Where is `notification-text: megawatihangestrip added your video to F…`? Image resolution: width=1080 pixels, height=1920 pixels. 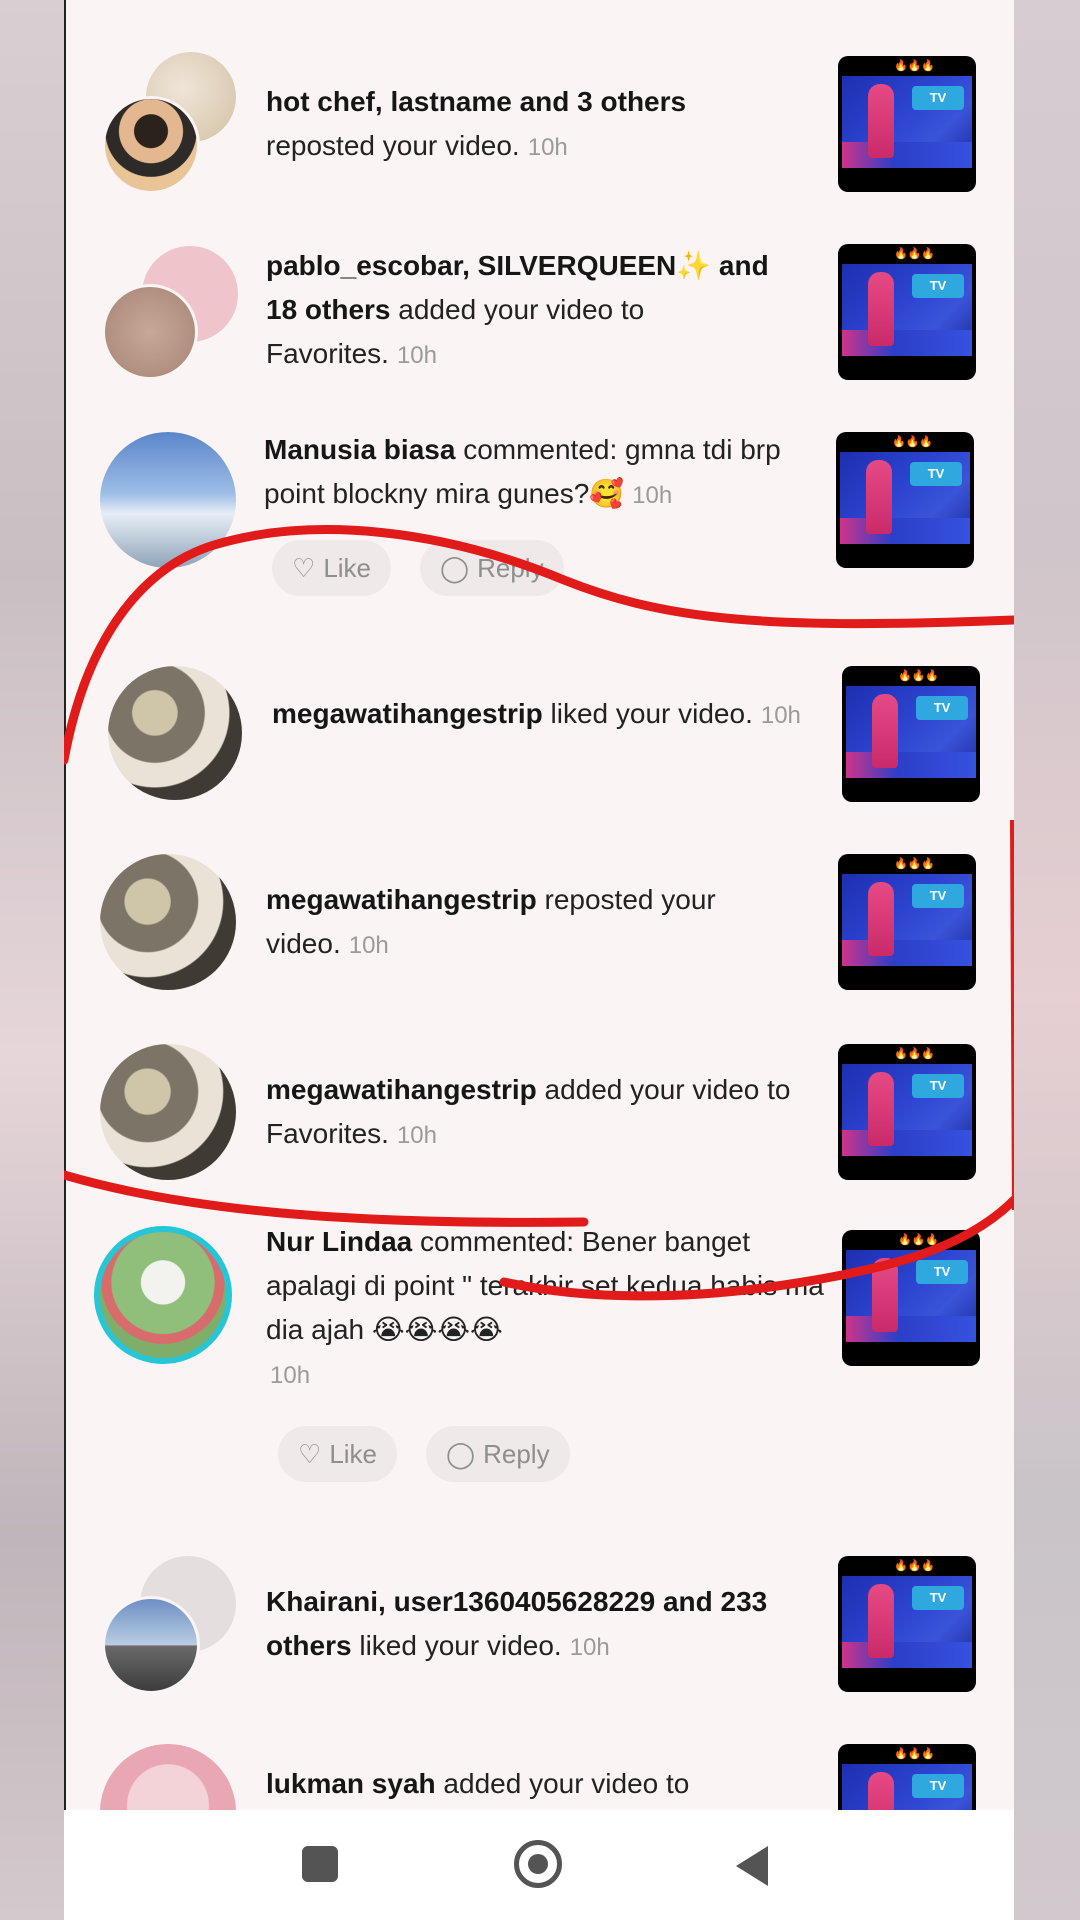 notification-text: megawatihangestrip added your video to F… is located at coordinates (536, 1113).